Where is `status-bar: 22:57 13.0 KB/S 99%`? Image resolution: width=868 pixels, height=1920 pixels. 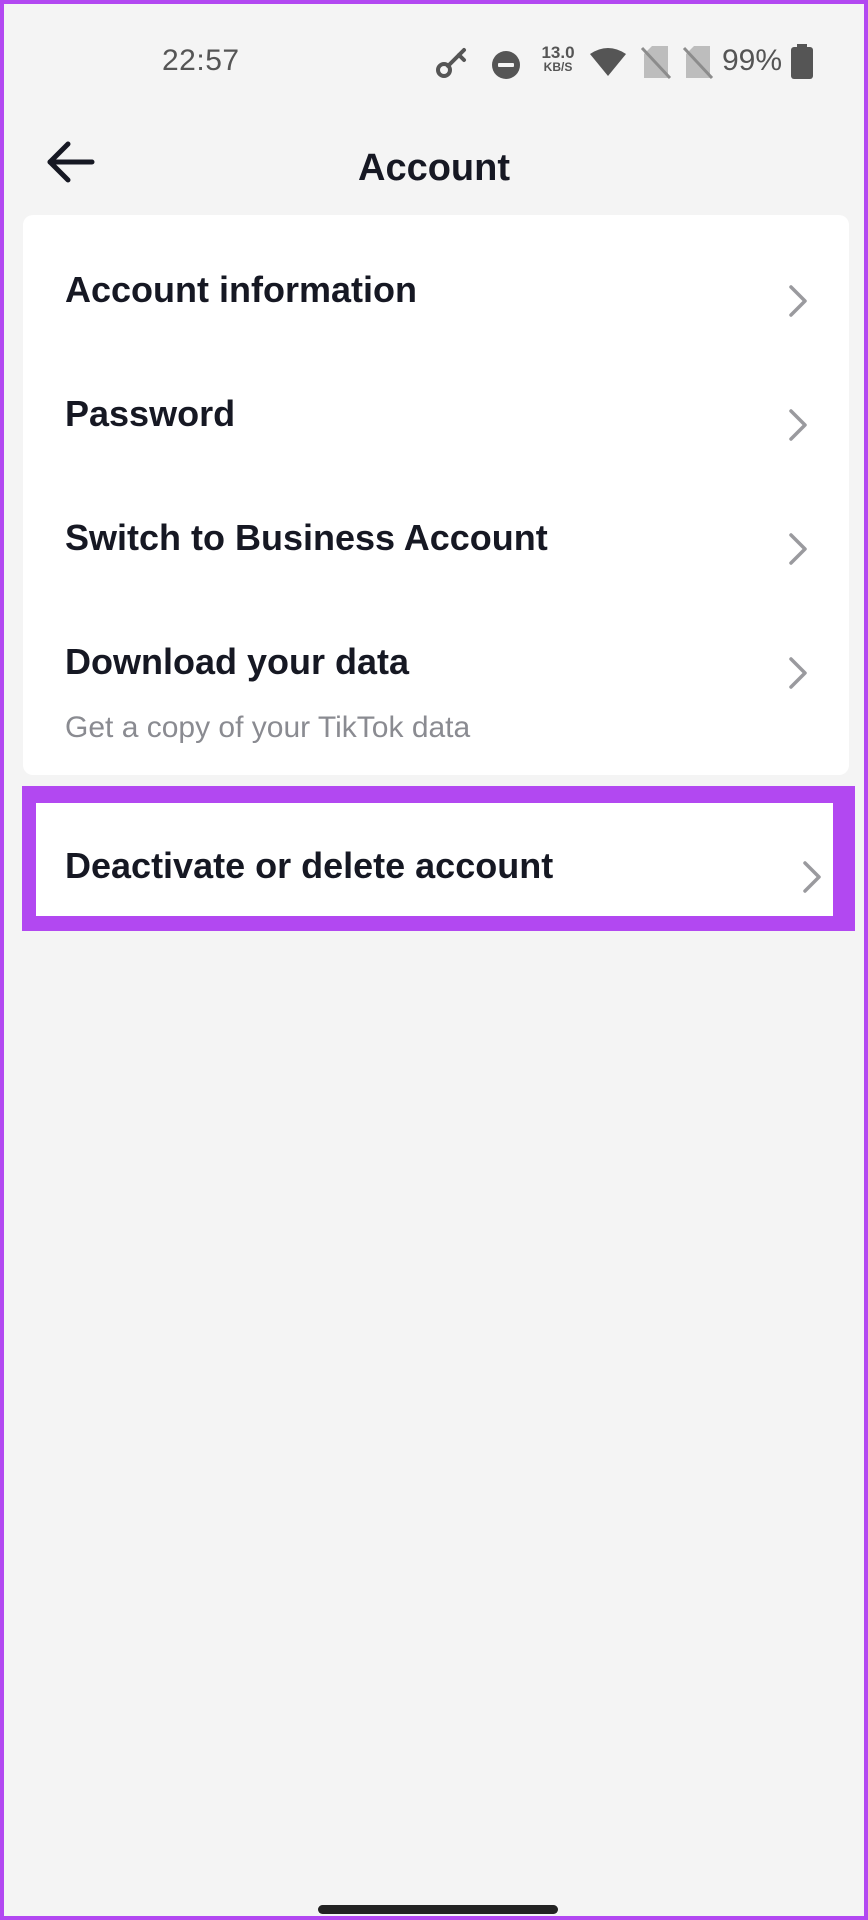 status-bar: 22:57 13.0 KB/S 99% is located at coordinates (434, 62).